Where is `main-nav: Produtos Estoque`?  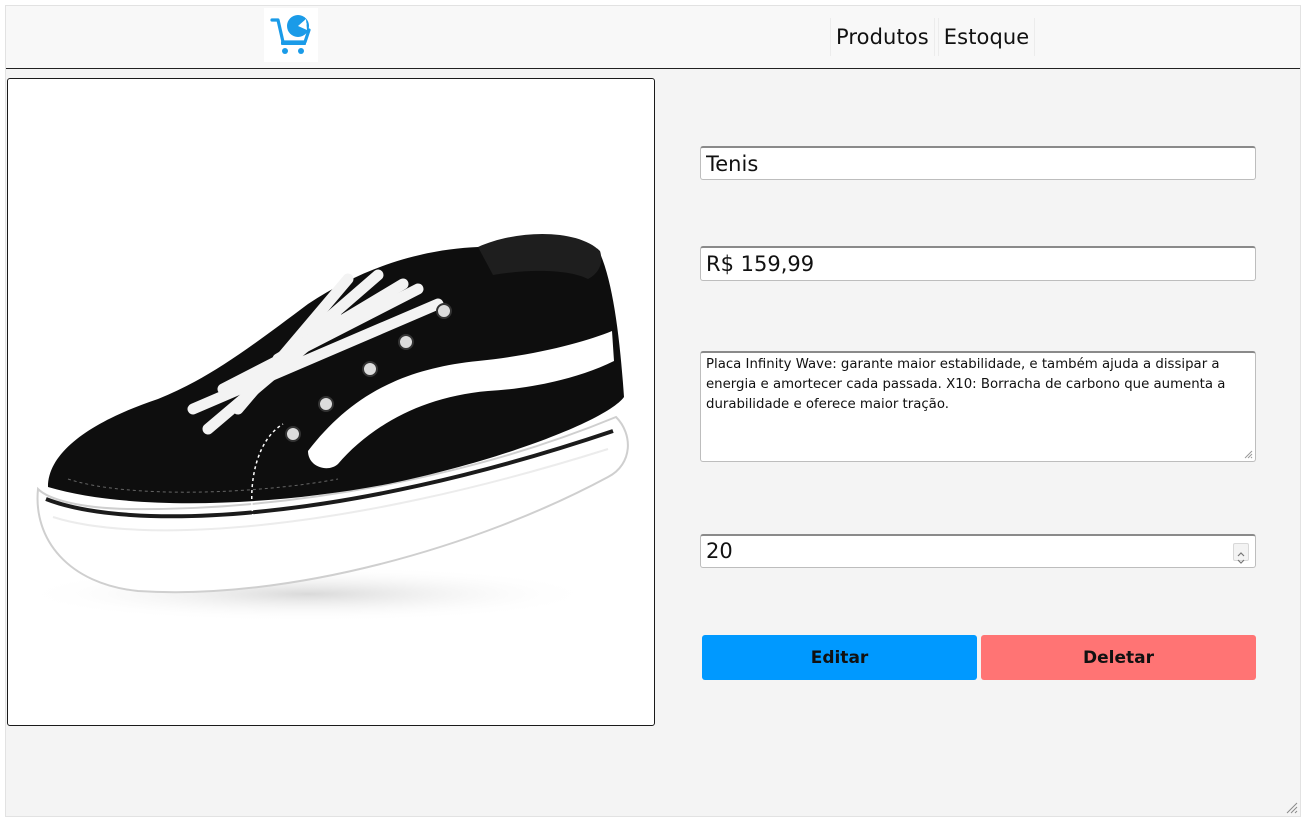
main-nav: Produtos Estoque is located at coordinates (933, 37).